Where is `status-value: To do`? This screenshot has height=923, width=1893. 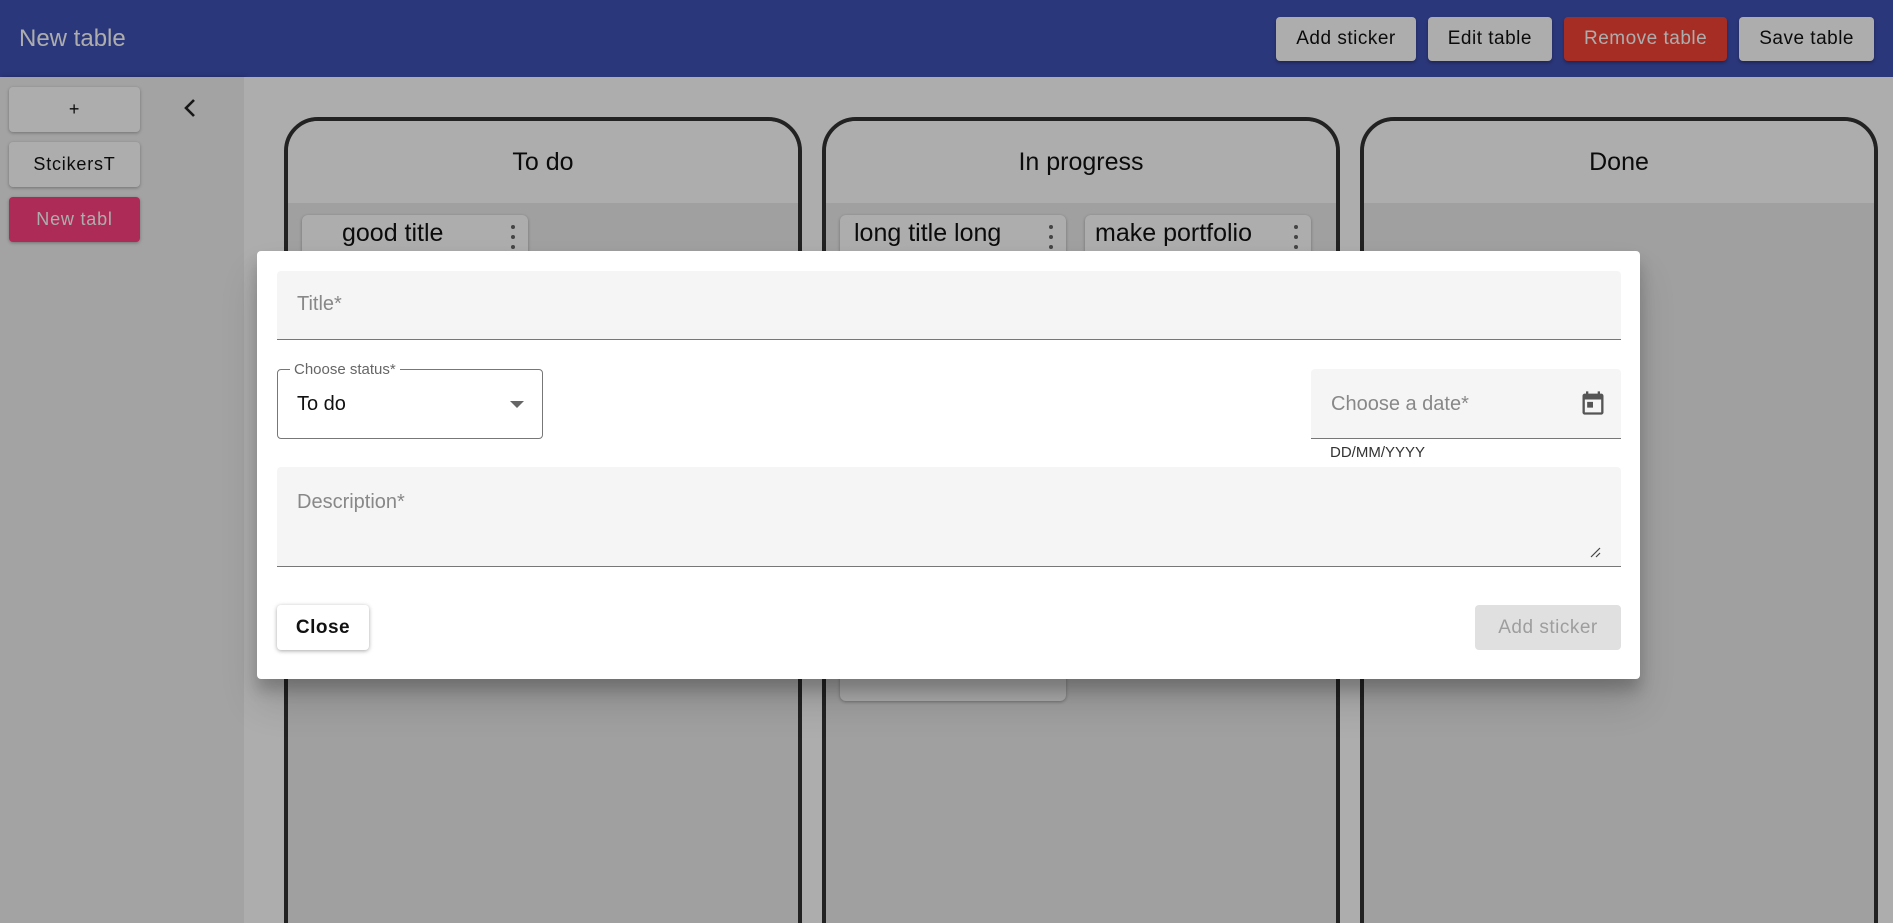 status-value: To do is located at coordinates (321, 404).